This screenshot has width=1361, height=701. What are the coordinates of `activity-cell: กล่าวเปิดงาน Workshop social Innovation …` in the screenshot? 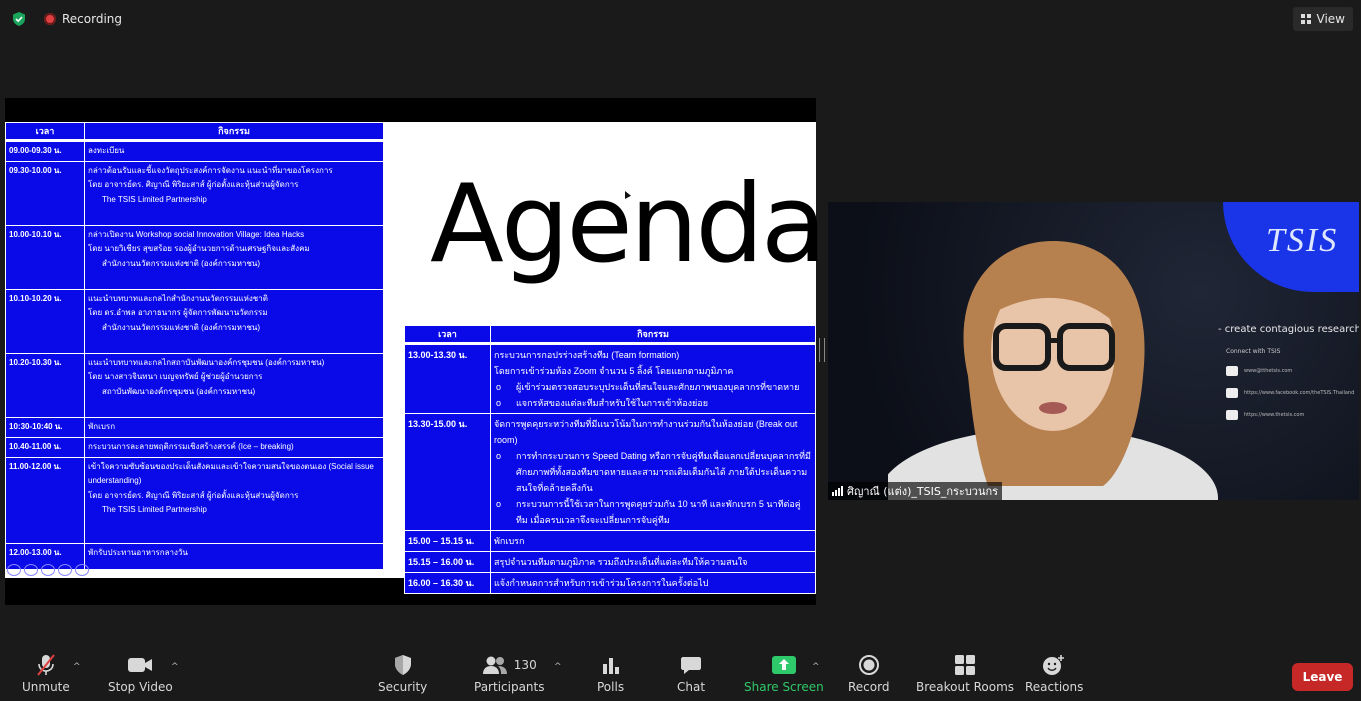 It's located at (234, 257).